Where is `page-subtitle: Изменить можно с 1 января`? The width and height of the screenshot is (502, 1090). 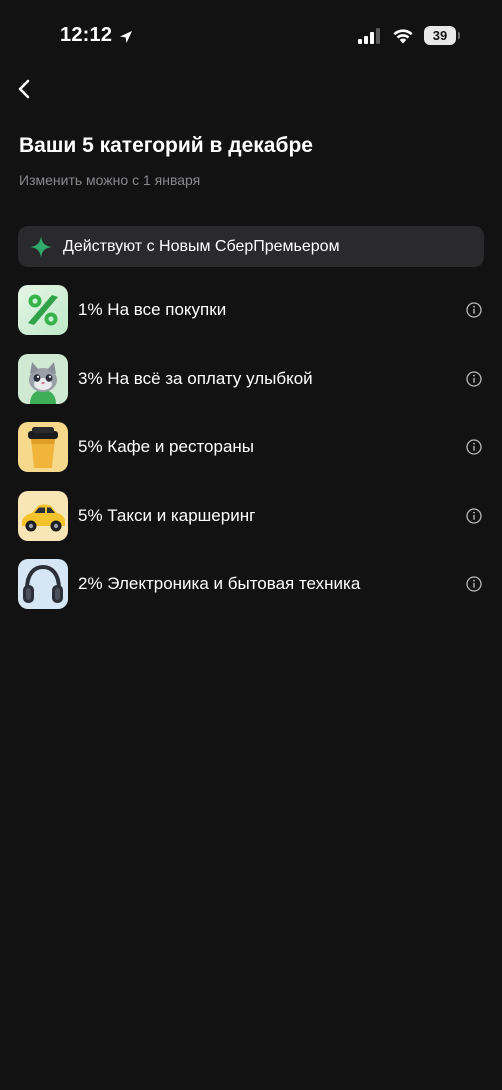 page-subtitle: Изменить можно с 1 января is located at coordinates (110, 180).